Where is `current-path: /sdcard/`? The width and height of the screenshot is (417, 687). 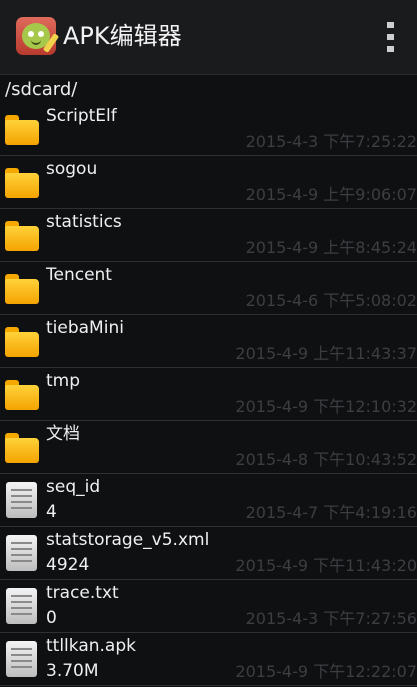 current-path: /sdcard/ is located at coordinates (41, 89).